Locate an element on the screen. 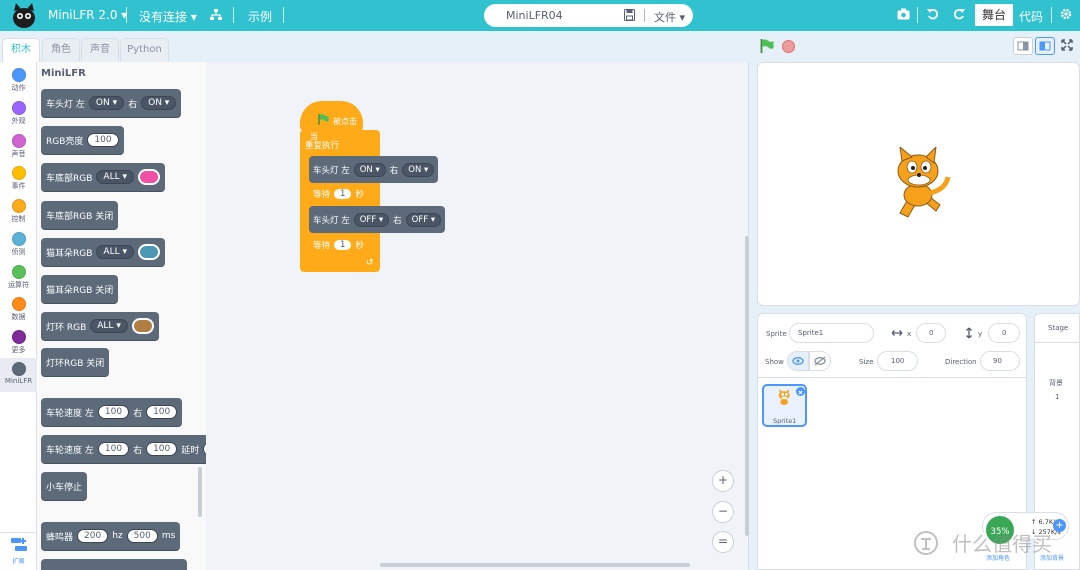  direction-input: 90 is located at coordinates (1000, 361).